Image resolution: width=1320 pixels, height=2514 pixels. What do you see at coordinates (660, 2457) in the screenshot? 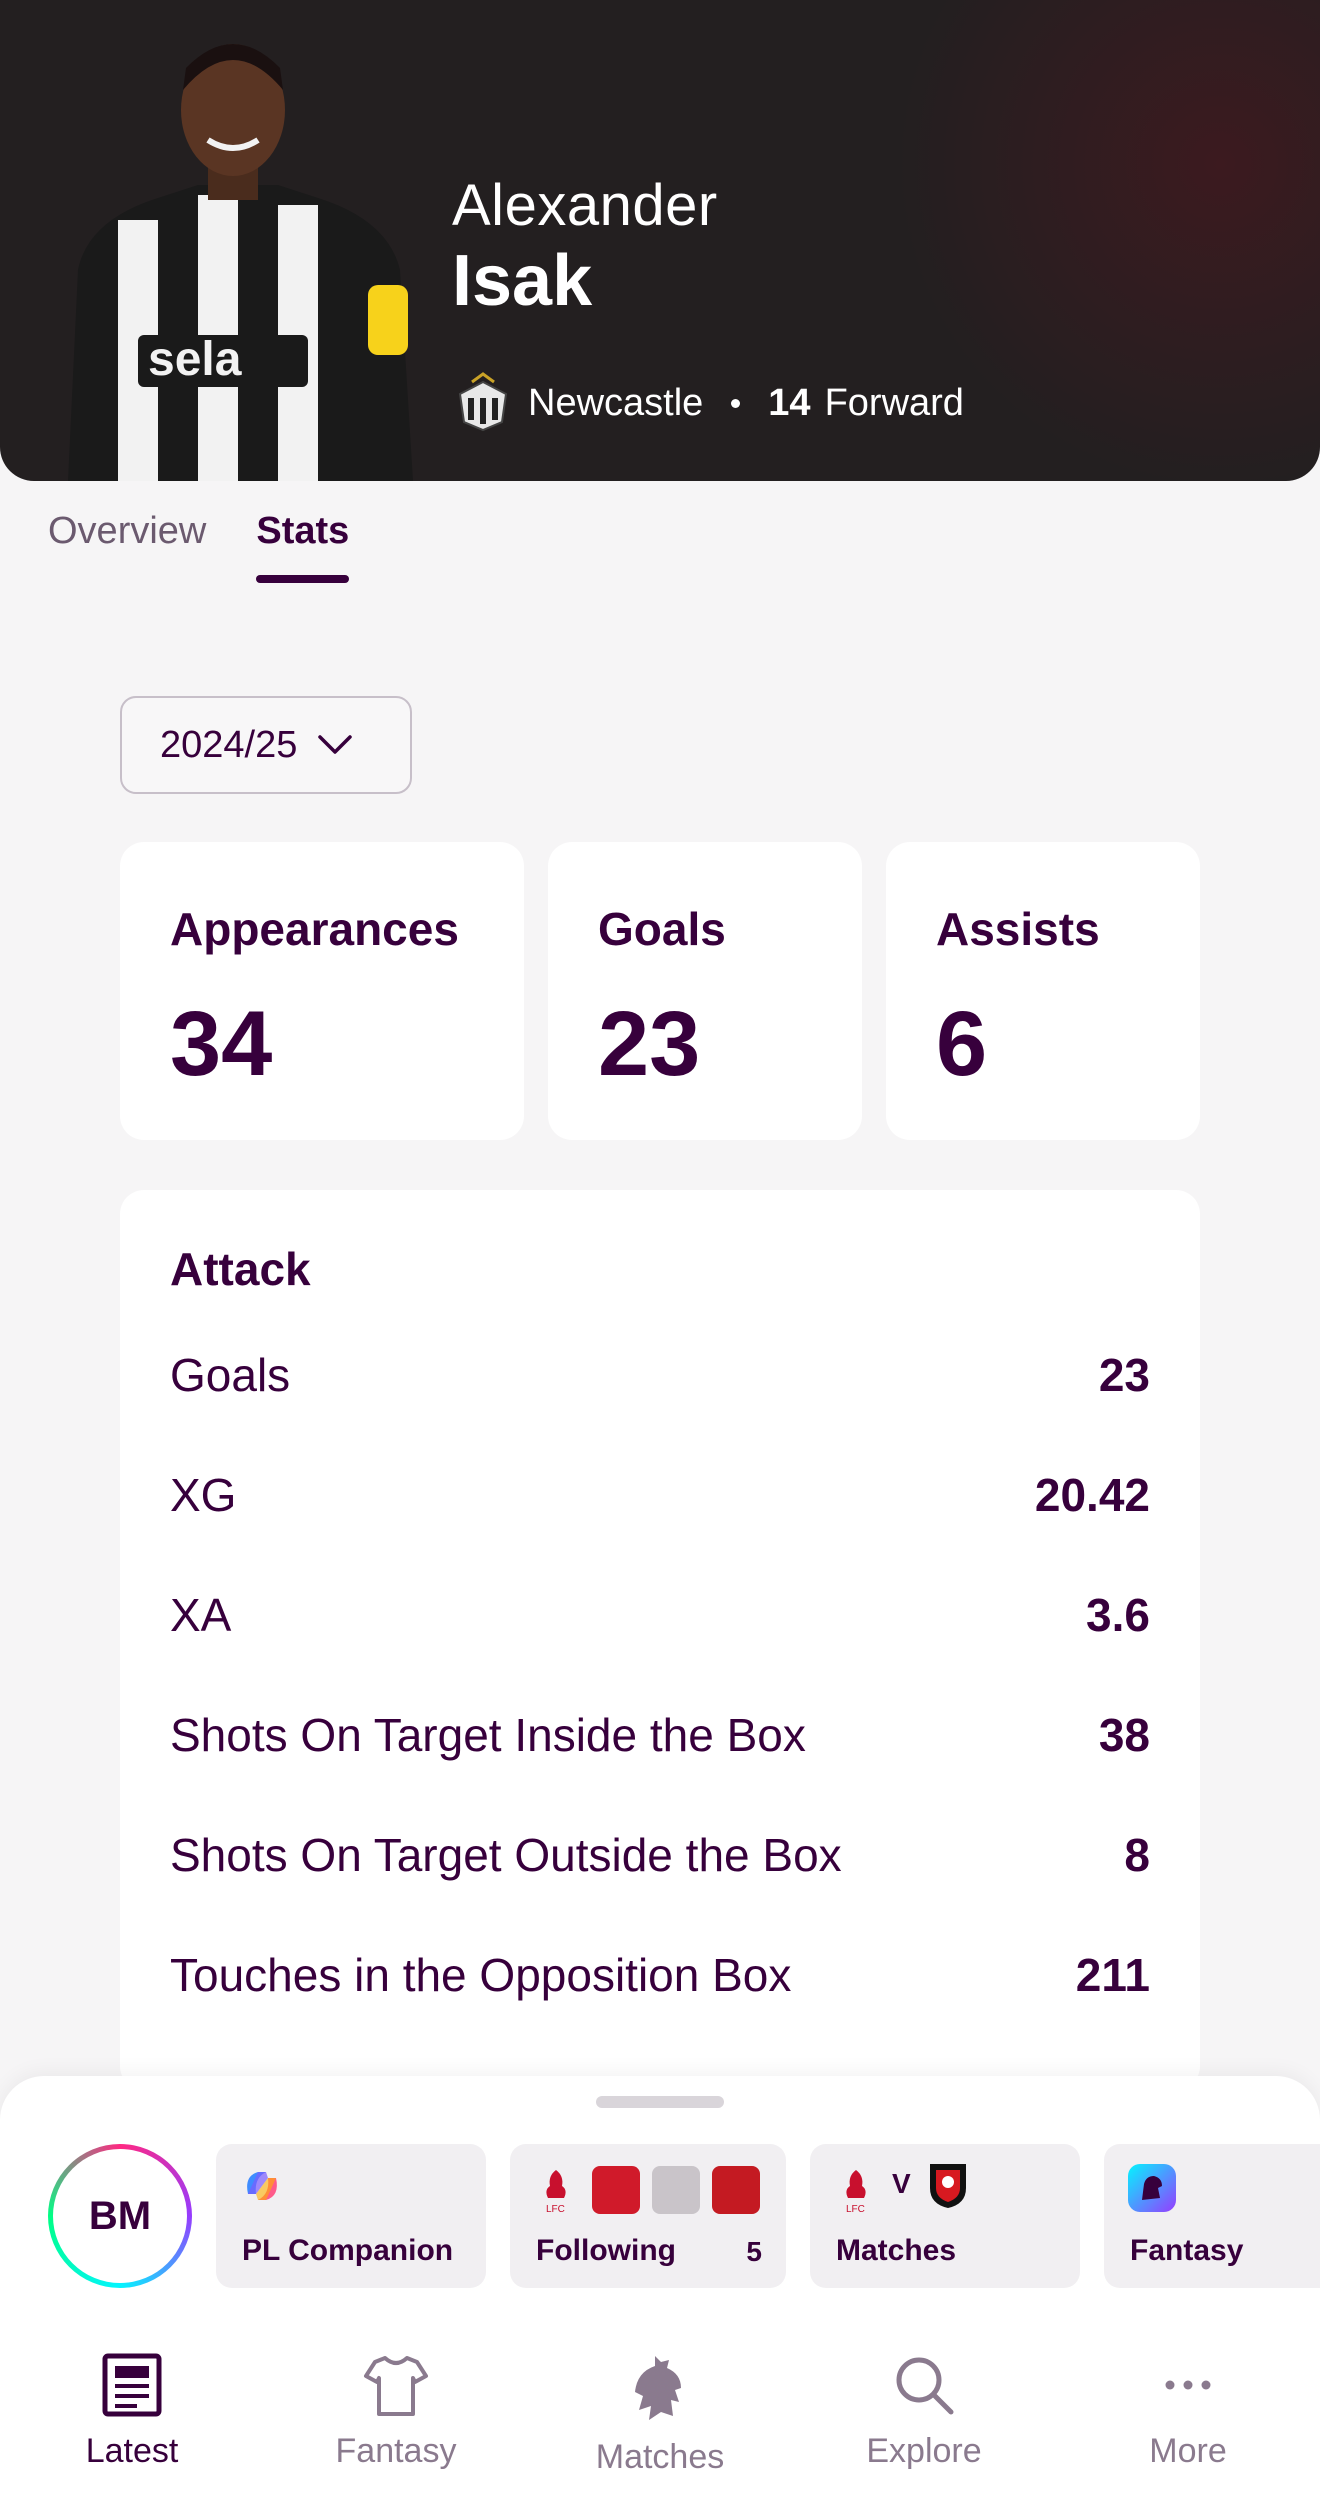
I see `nav-label: Matches` at bounding box center [660, 2457].